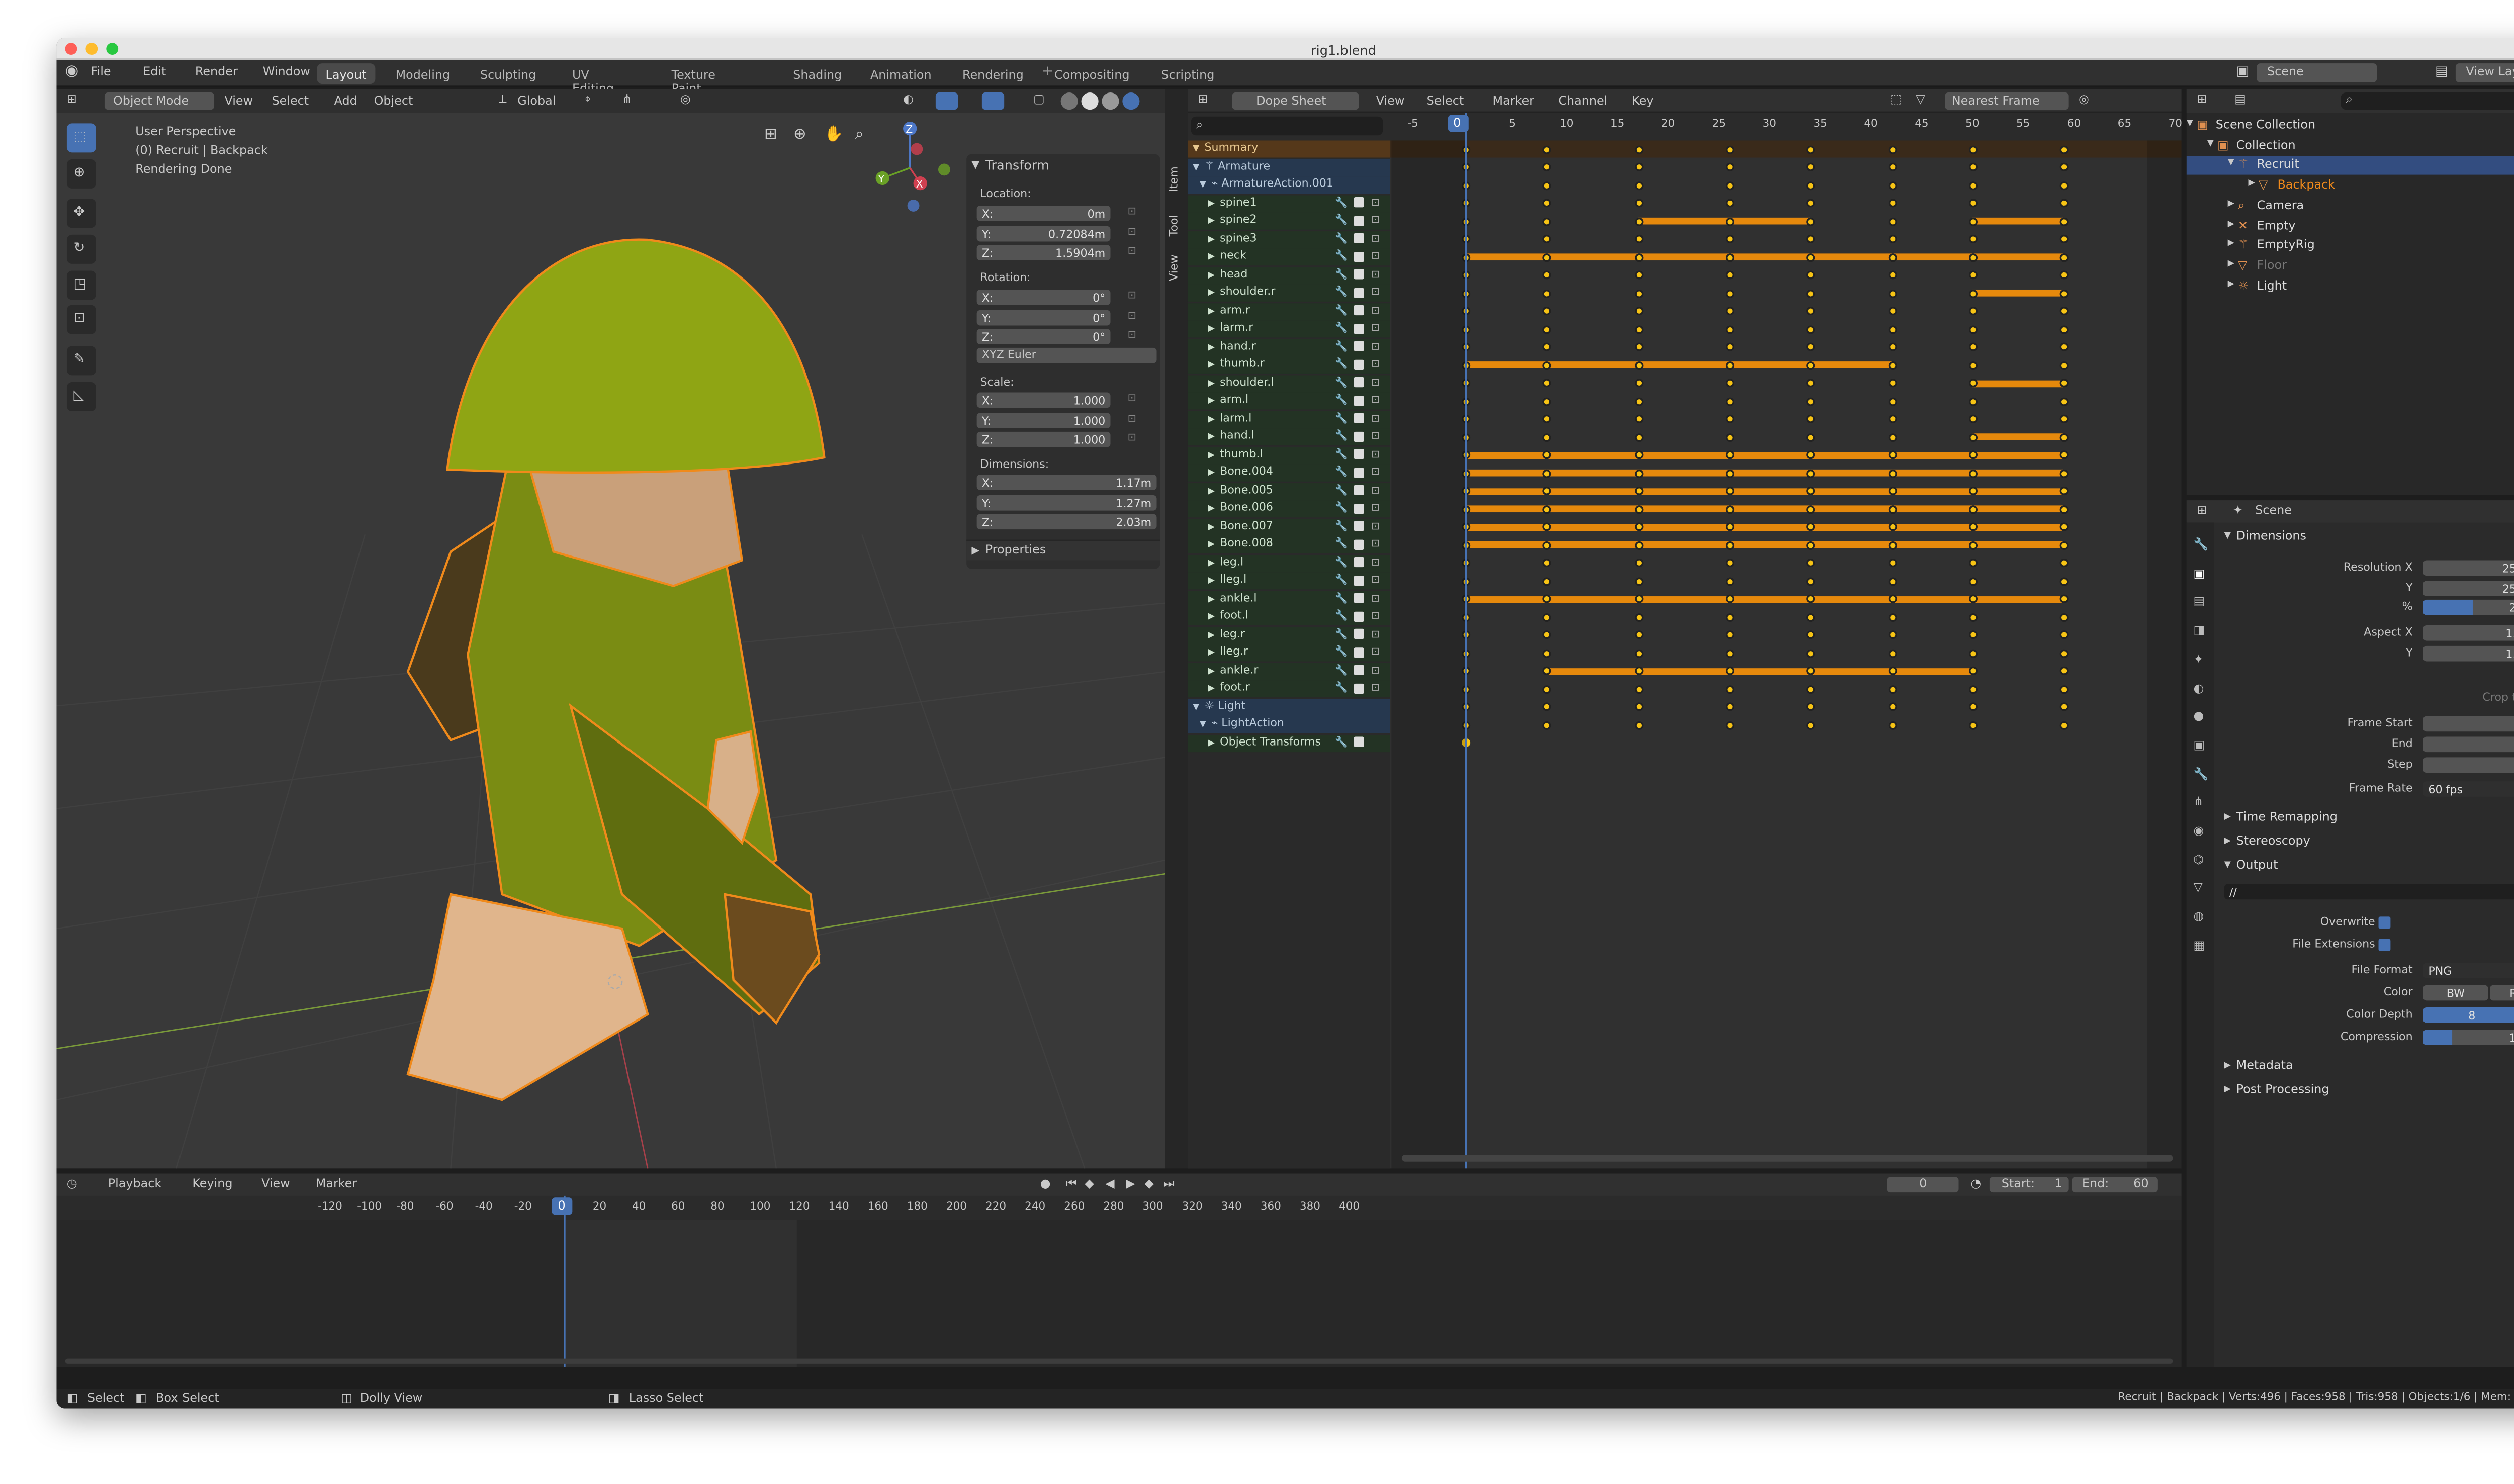 The height and width of the screenshot is (1484, 2514). Describe the element at coordinates (1289, 689) in the screenshot. I see `bone-channel: ▶ foot.r 🔧 ⊡` at that location.